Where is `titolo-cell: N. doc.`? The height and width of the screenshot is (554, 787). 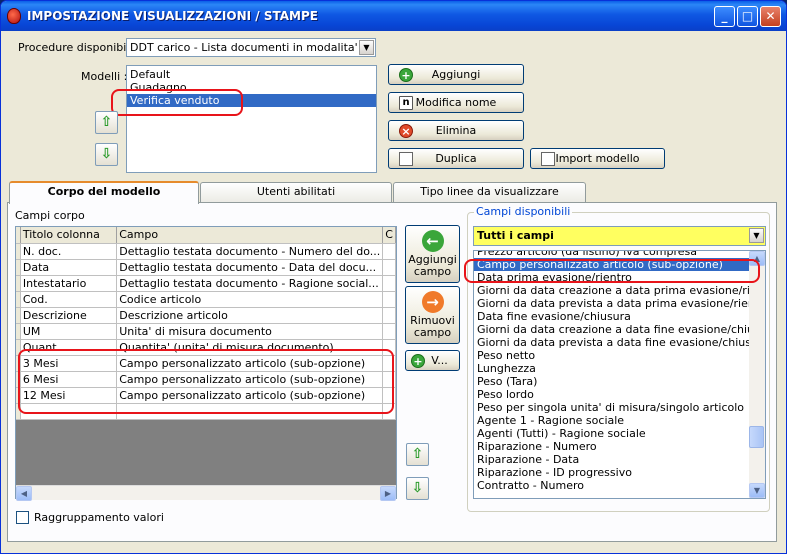 titolo-cell: N. doc. is located at coordinates (69, 251).